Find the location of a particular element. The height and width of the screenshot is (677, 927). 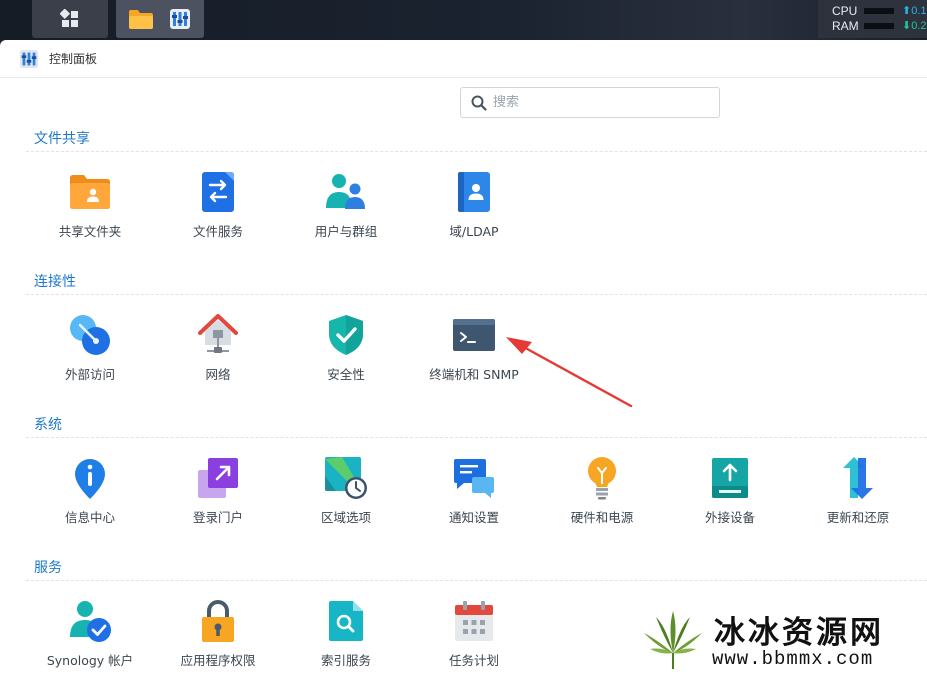

cpu-bar is located at coordinates (879, 10).